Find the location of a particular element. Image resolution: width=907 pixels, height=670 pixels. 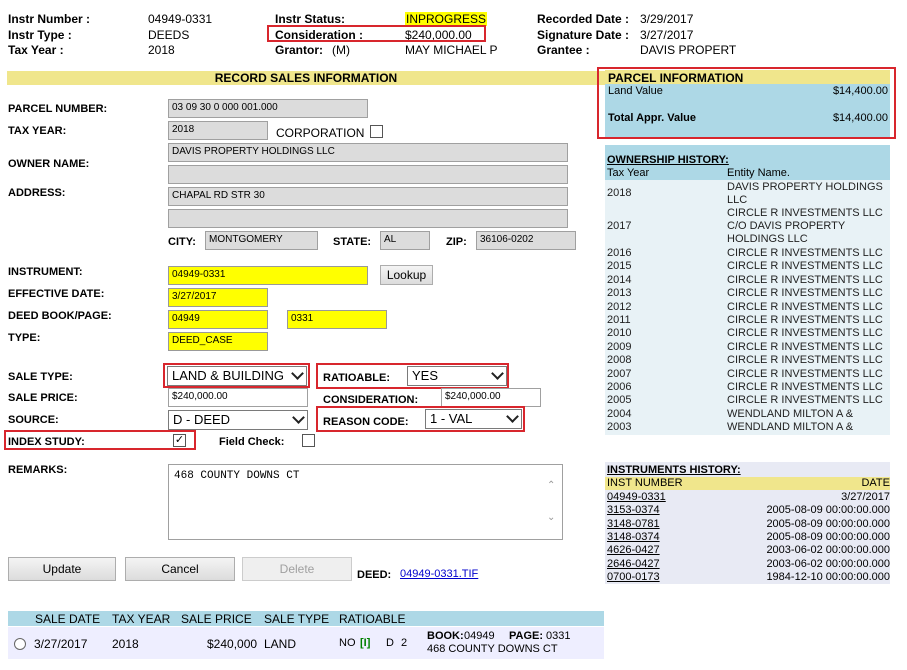

source-label: SOURCE: is located at coordinates (33, 420).